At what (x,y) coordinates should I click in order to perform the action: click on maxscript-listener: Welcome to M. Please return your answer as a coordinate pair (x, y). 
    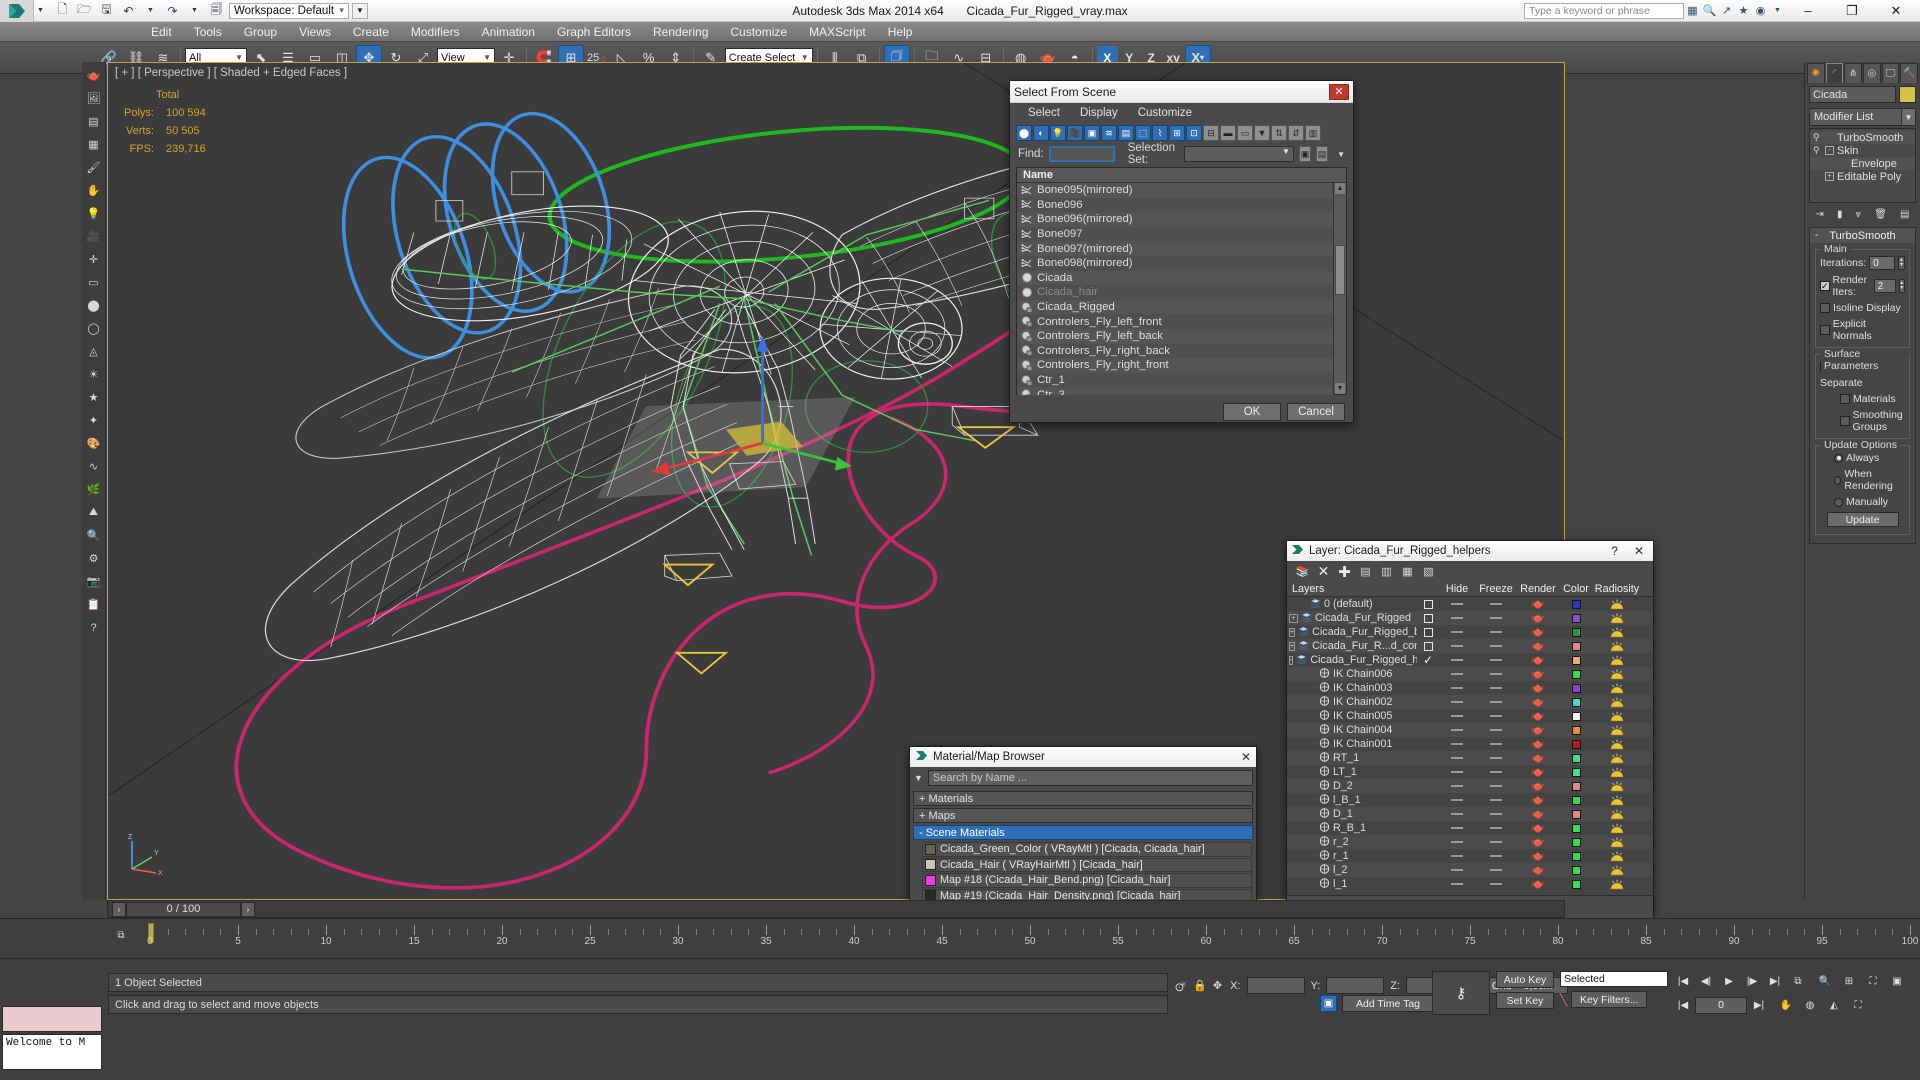
    Looking at the image, I should click on (52, 1052).